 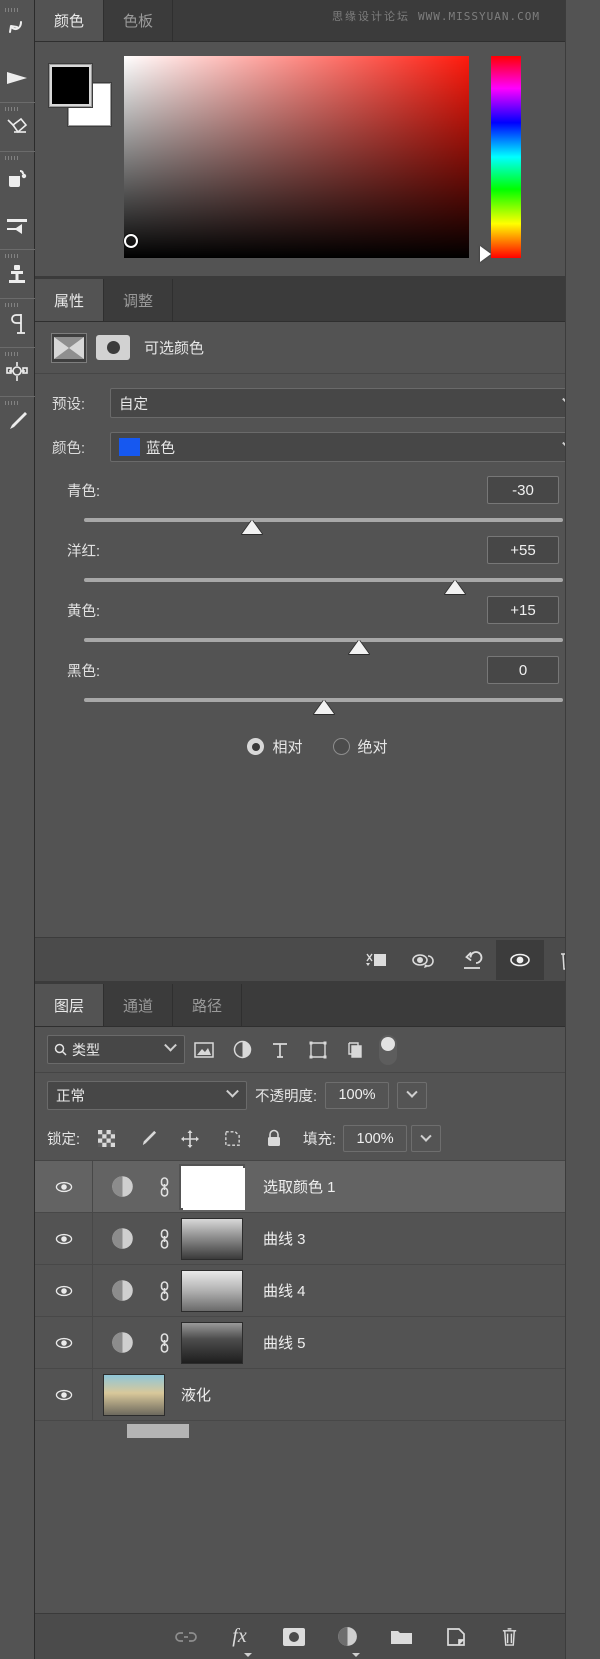 What do you see at coordinates (357, 1095) in the screenshot?
I see `opacity-value: 100%` at bounding box center [357, 1095].